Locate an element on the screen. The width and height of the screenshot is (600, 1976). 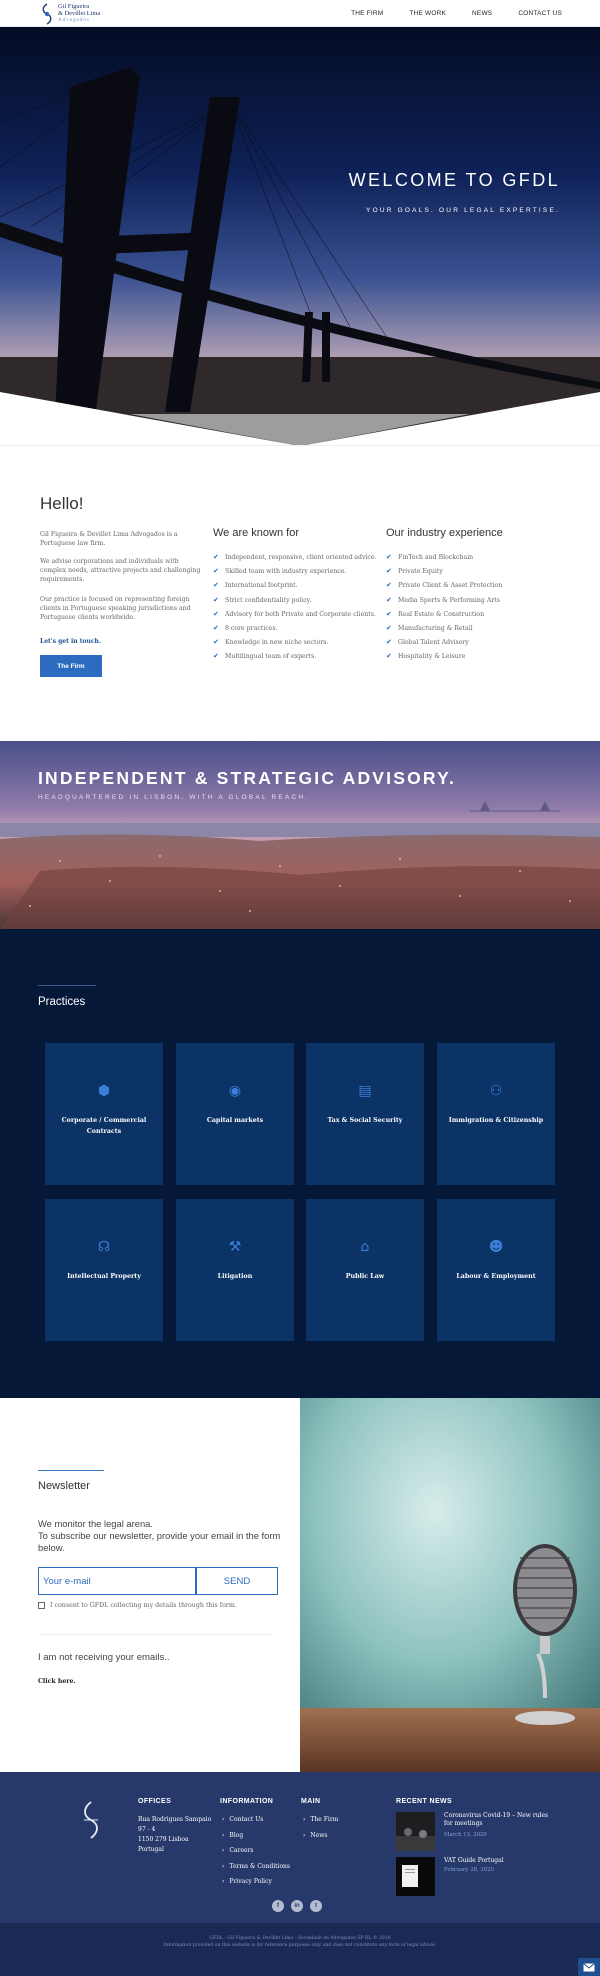
list-item: ✔ 8 core practices. is located at coordinates (245, 627).